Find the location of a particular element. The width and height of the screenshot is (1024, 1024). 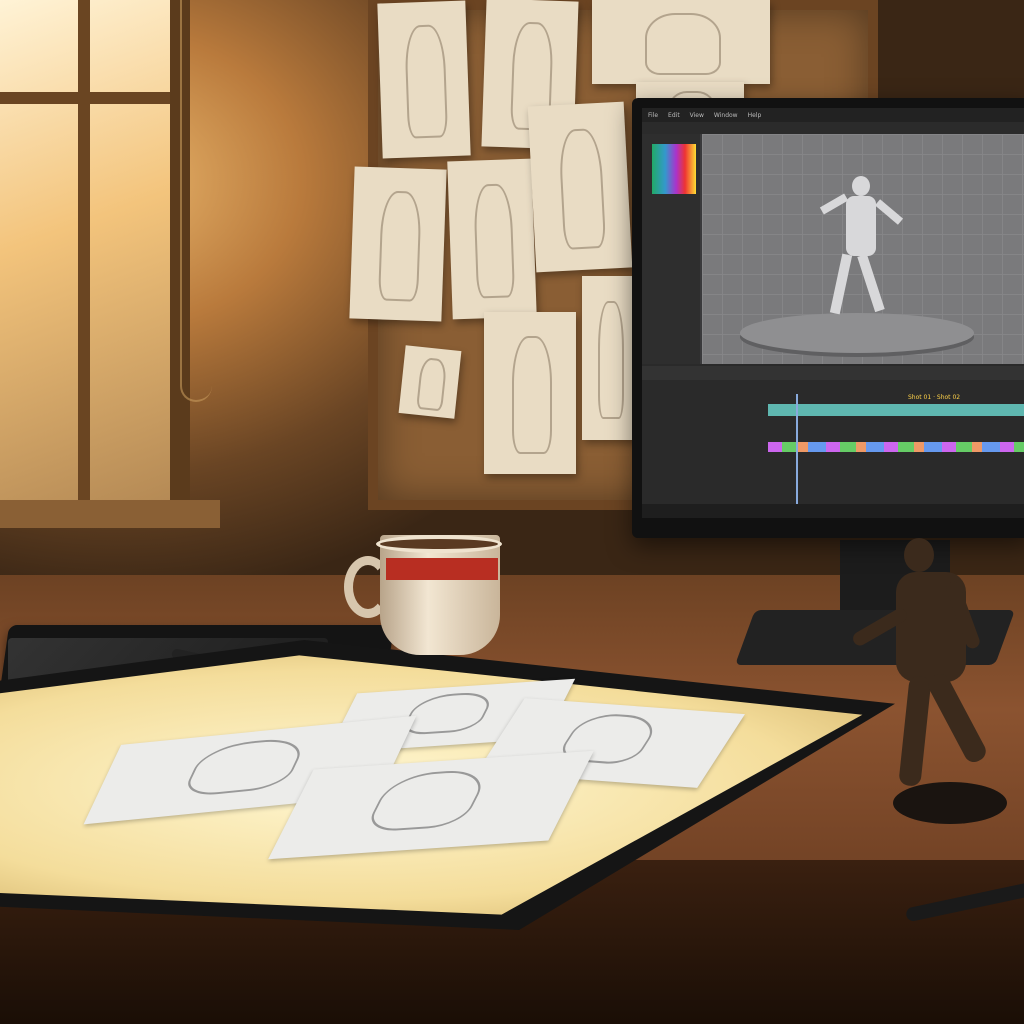

coffee-mug is located at coordinates (440, 595).